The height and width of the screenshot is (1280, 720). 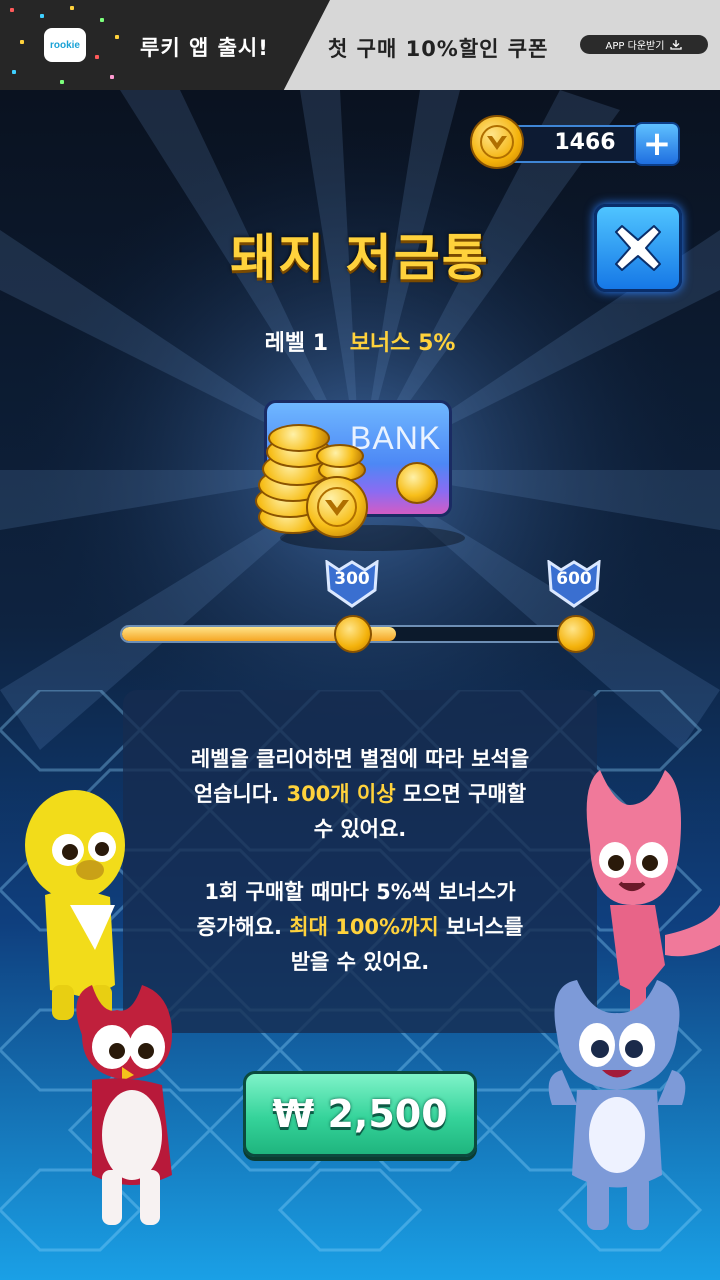 I want to click on milestone-label: 300, so click(x=352, y=579).